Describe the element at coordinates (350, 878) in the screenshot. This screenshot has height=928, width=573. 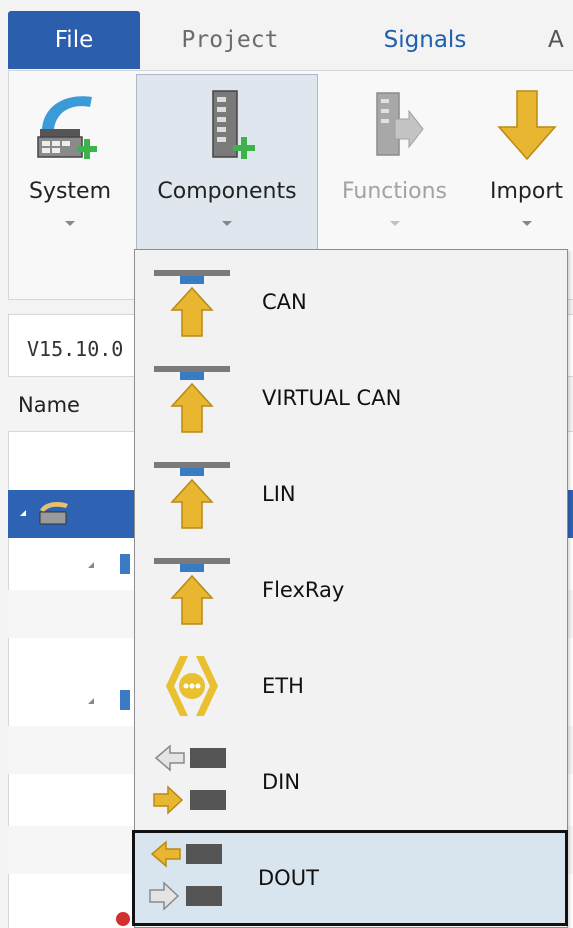
I see `menu-item-dout: DOUT` at that location.